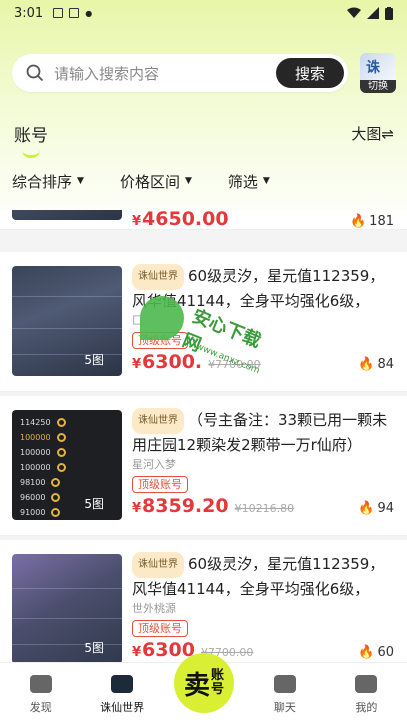  I want to click on sort-dropdown: 综合排序 ▼, so click(48, 181).